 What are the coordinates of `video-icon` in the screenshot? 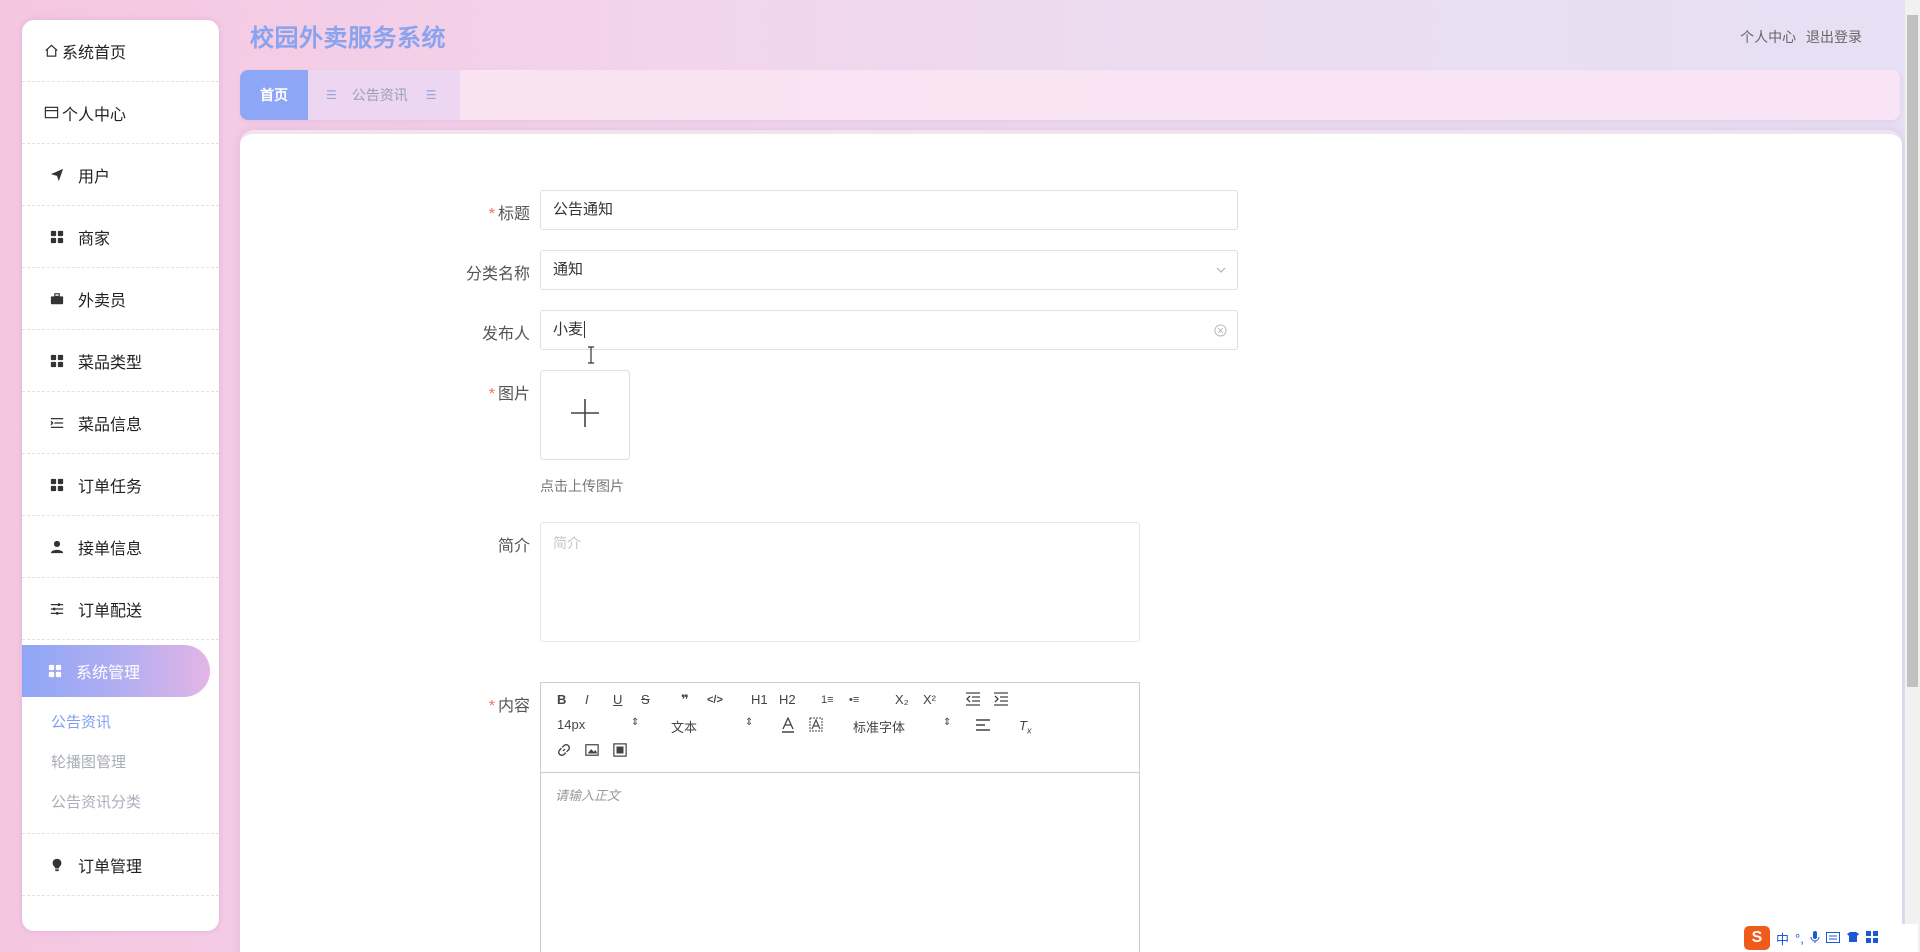 It's located at (620, 752).